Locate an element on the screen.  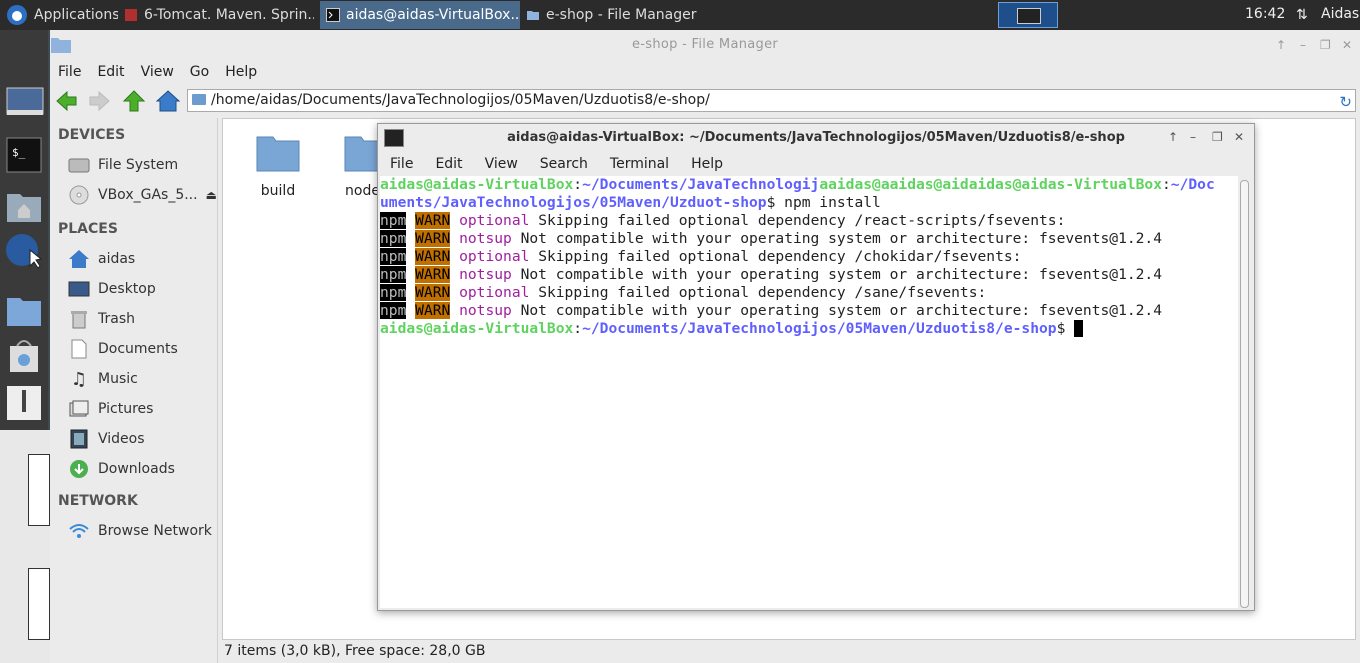
sidebar-item-vbox: VBox_GAs_5... ⏏ is located at coordinates (133, 195).